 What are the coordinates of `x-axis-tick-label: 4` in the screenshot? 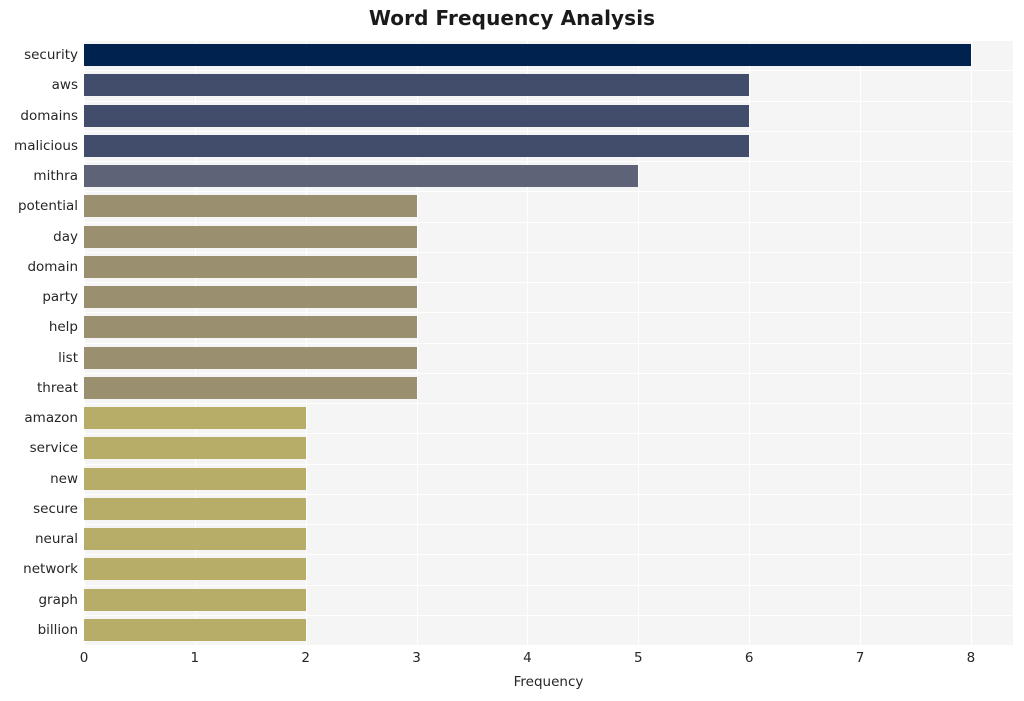 It's located at (527, 658).